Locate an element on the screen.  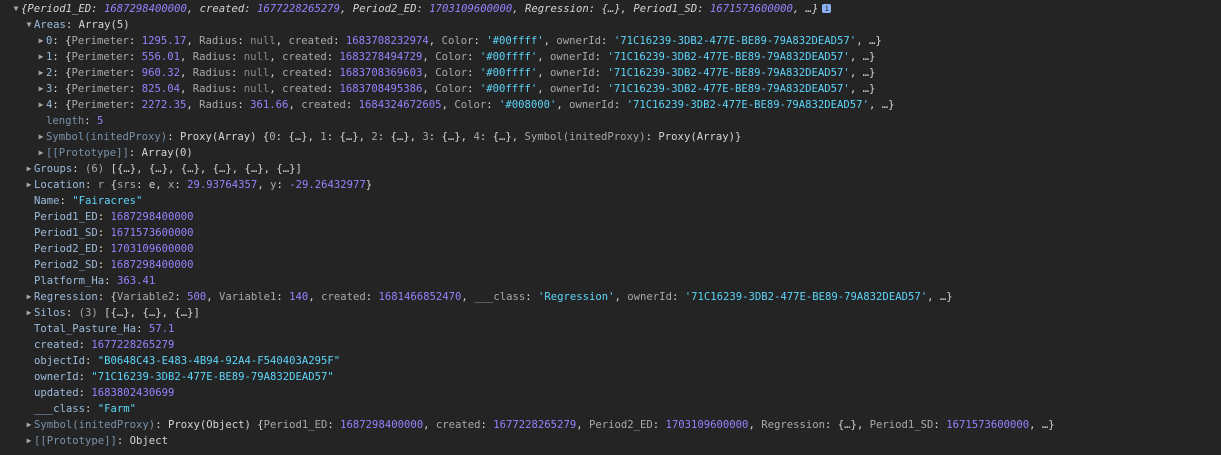
token: null is located at coordinates (256, 57).